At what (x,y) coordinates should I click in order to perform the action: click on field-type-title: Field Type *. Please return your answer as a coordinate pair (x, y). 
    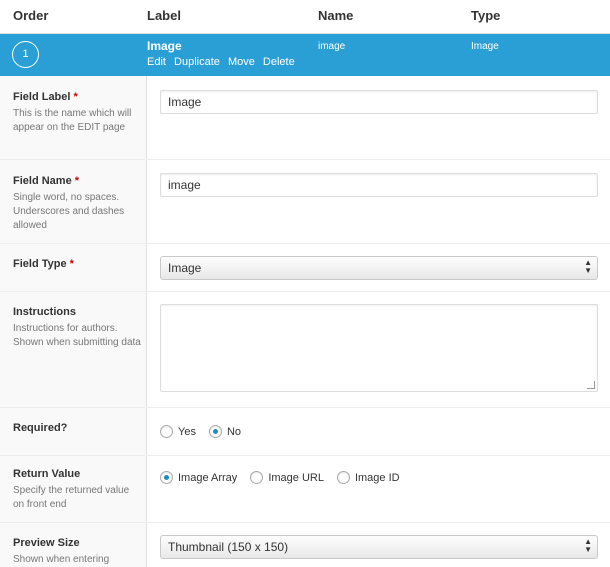
    Looking at the image, I should click on (43, 264).